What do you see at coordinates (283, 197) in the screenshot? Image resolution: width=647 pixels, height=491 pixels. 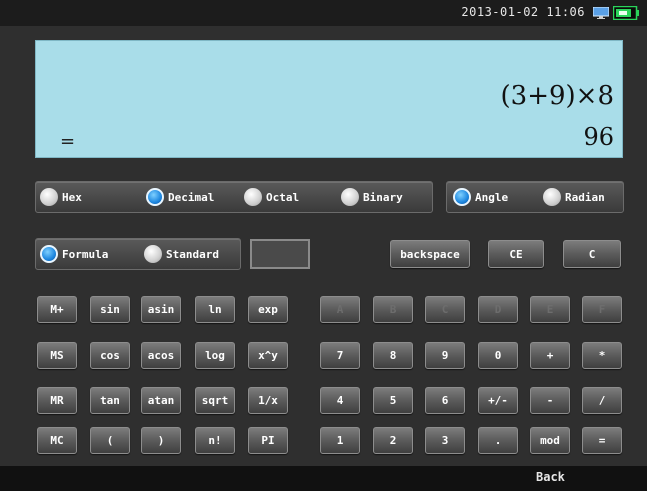 I see `radio-label: Octal` at bounding box center [283, 197].